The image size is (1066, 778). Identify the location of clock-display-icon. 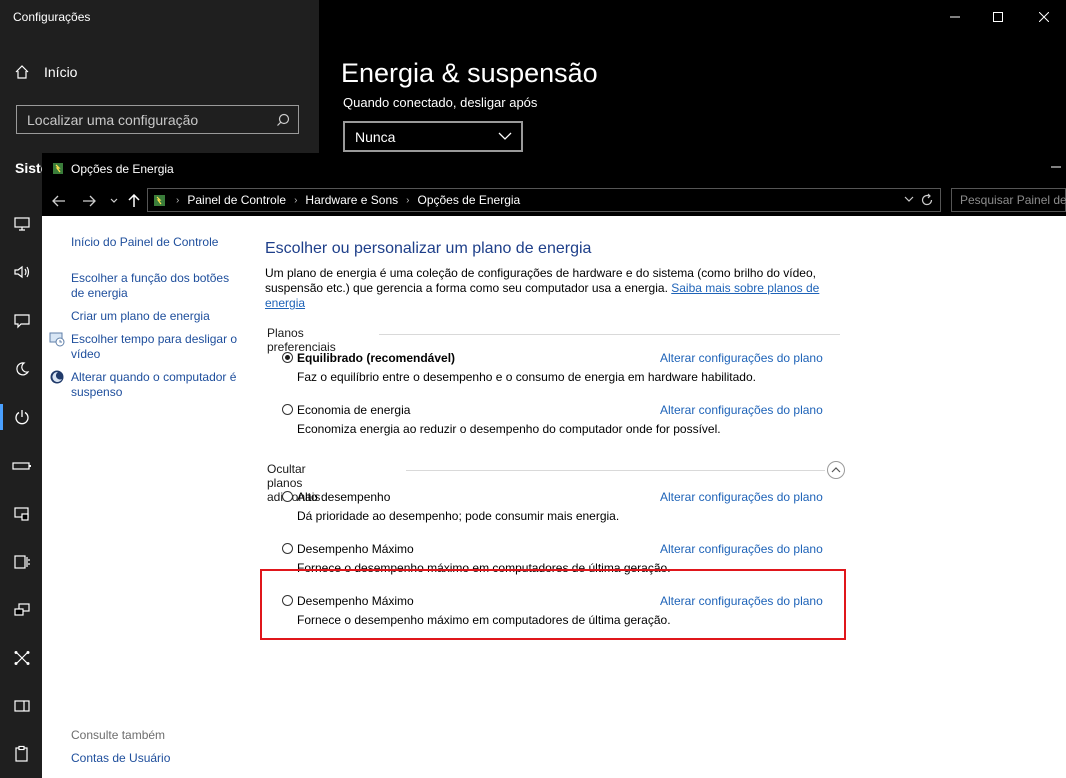
(57, 339).